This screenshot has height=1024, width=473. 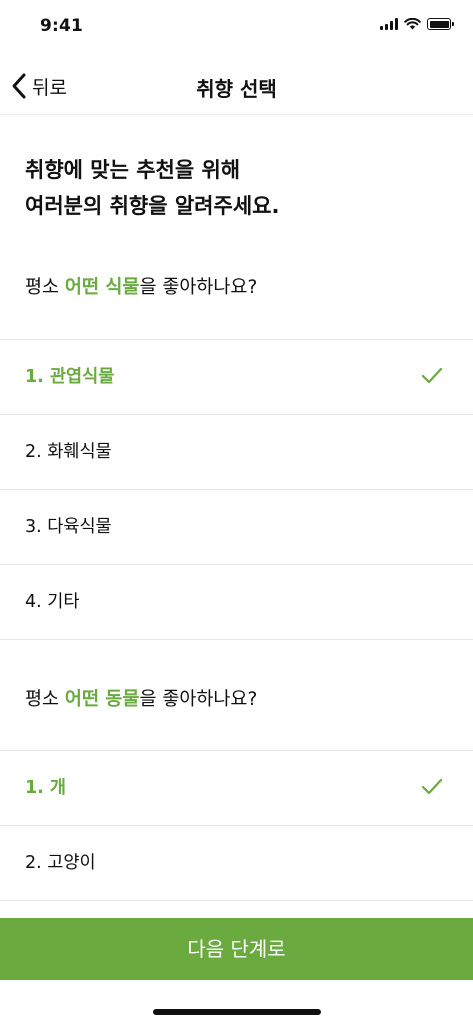 I want to click on question-highlight: 어떤 식물, so click(x=102, y=287).